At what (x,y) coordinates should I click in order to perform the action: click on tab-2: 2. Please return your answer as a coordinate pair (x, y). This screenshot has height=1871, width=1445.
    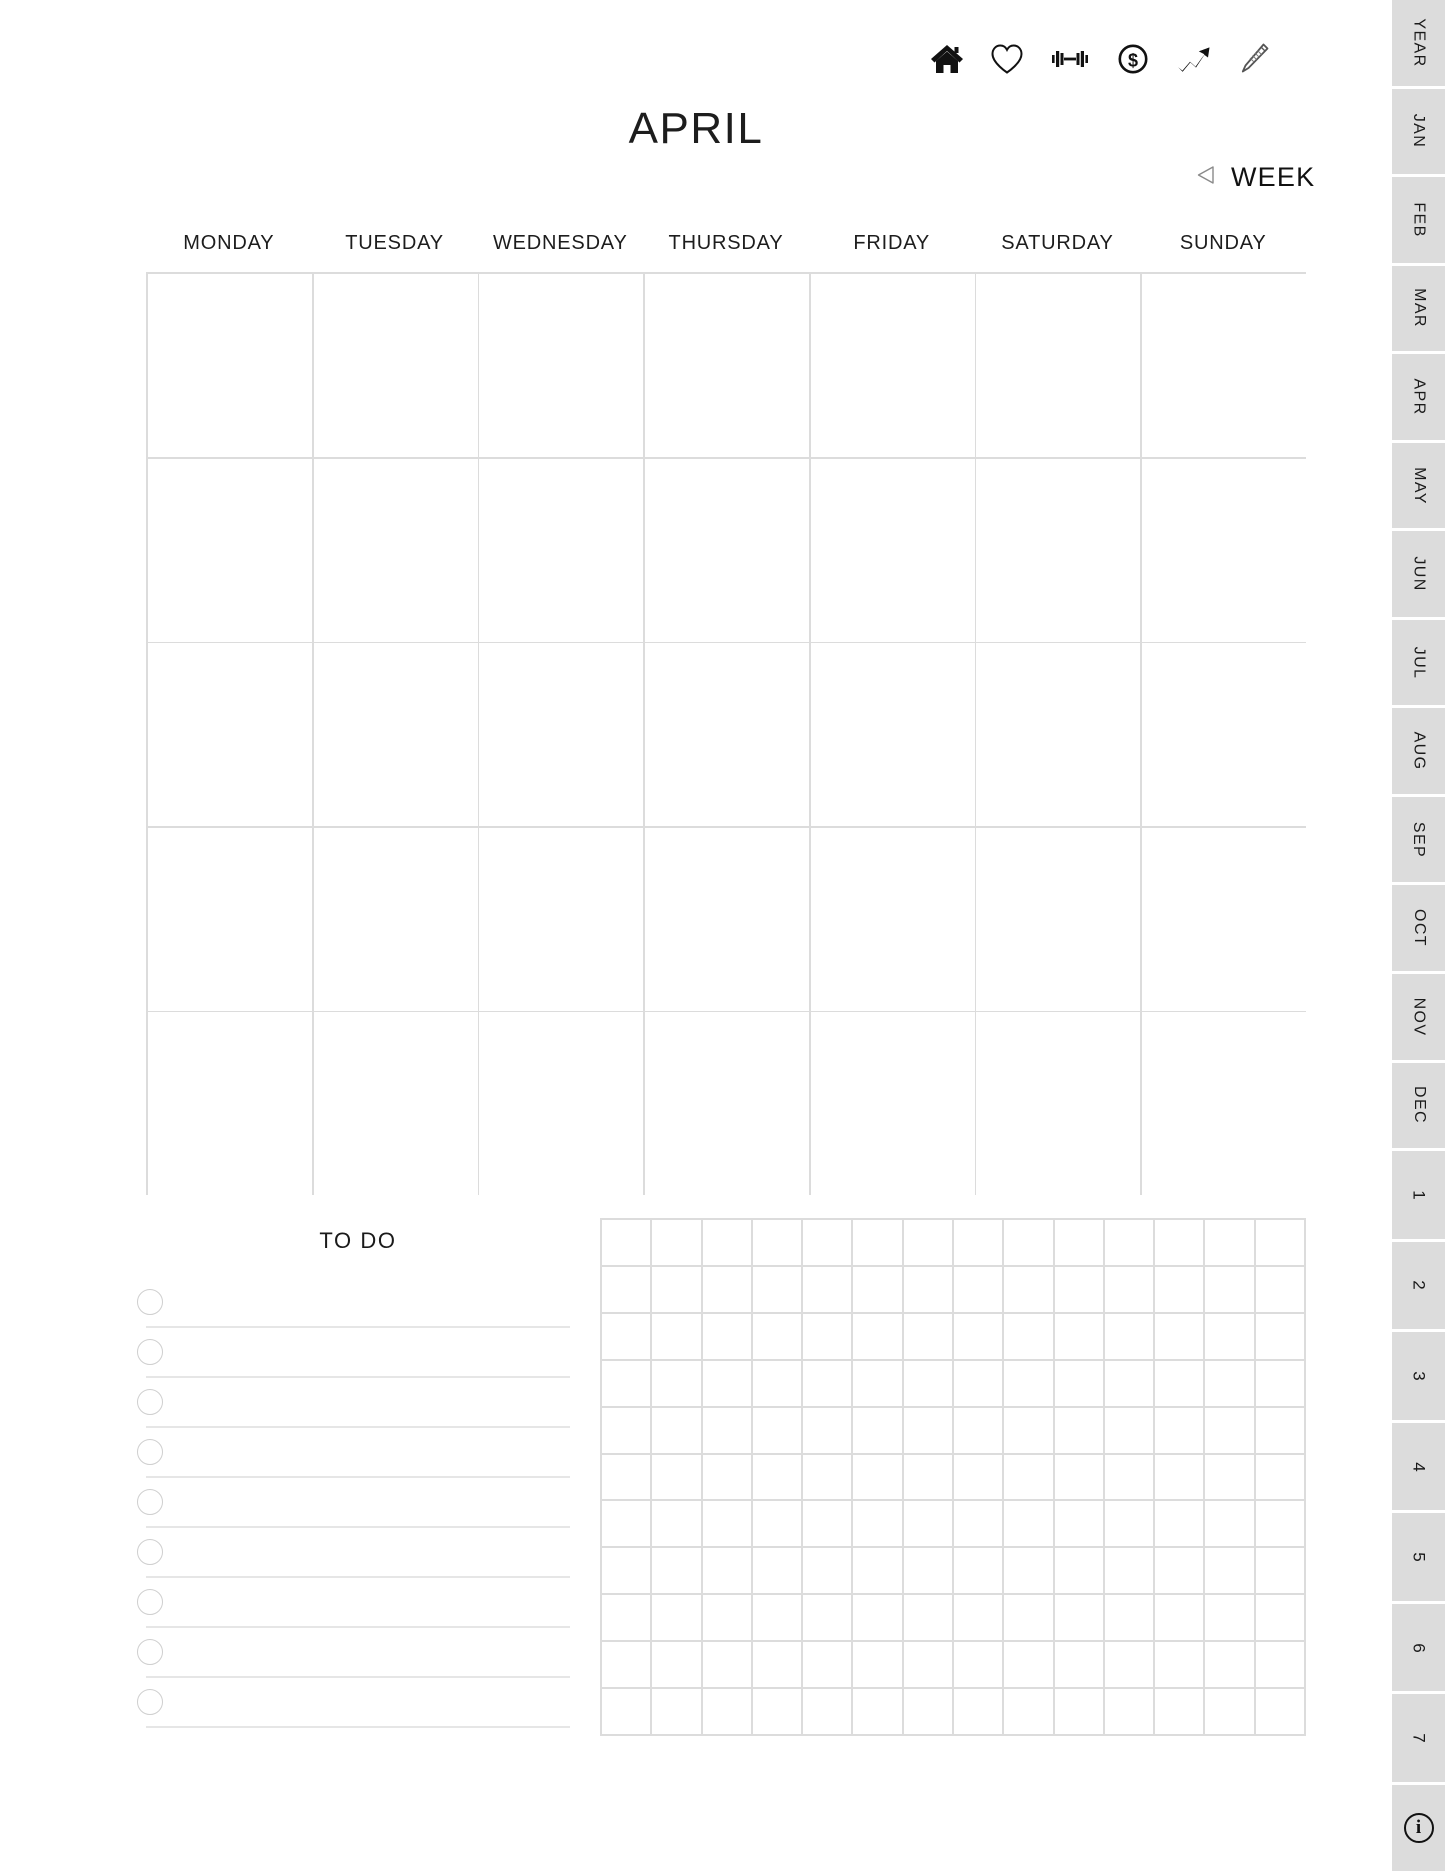
    Looking at the image, I should click on (1418, 1287).